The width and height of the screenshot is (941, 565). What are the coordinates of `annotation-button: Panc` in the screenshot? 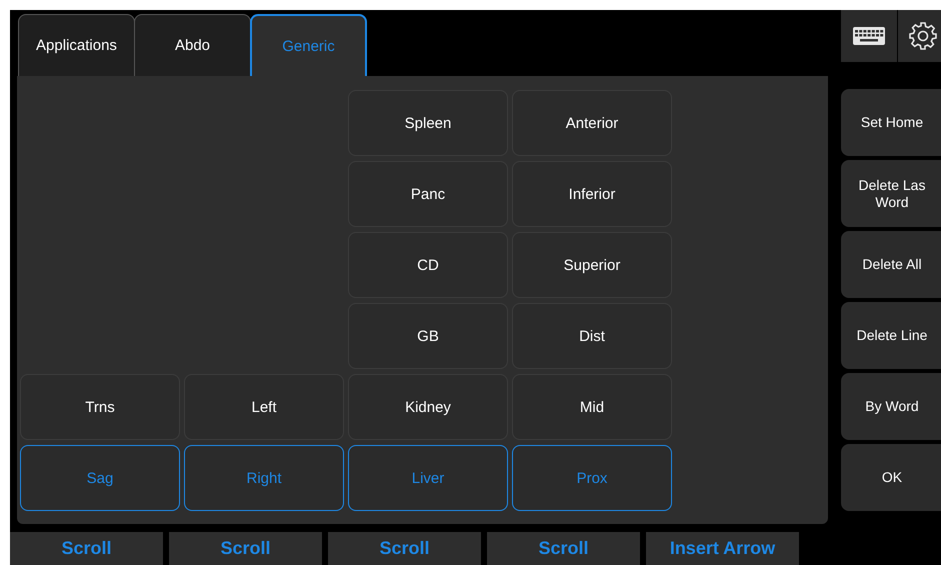 It's located at (428, 194).